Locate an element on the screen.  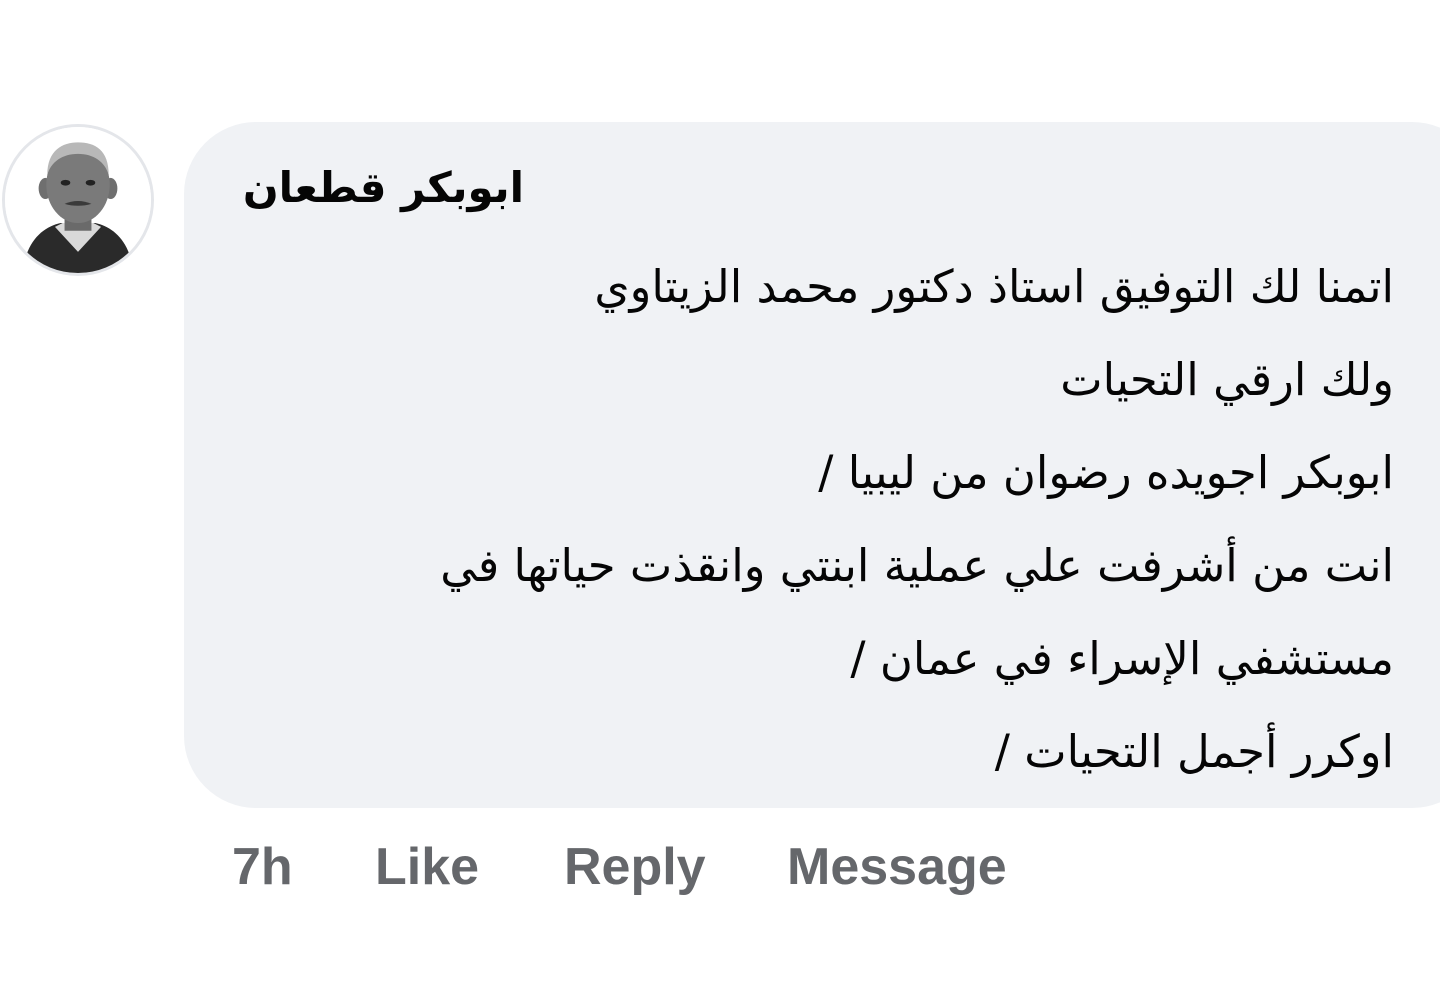
comment-line: مستشفي الإسراء في عمان / is located at coordinates (1122, 658).